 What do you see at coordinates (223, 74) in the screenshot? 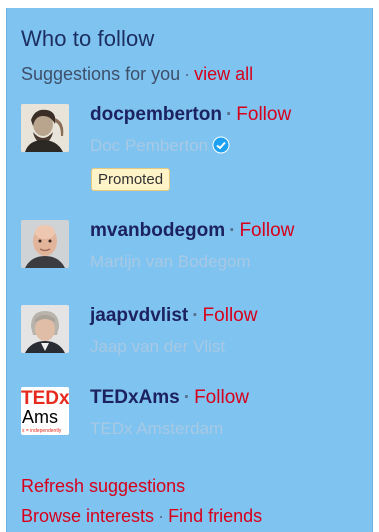
I see `view-all-link: view all` at bounding box center [223, 74].